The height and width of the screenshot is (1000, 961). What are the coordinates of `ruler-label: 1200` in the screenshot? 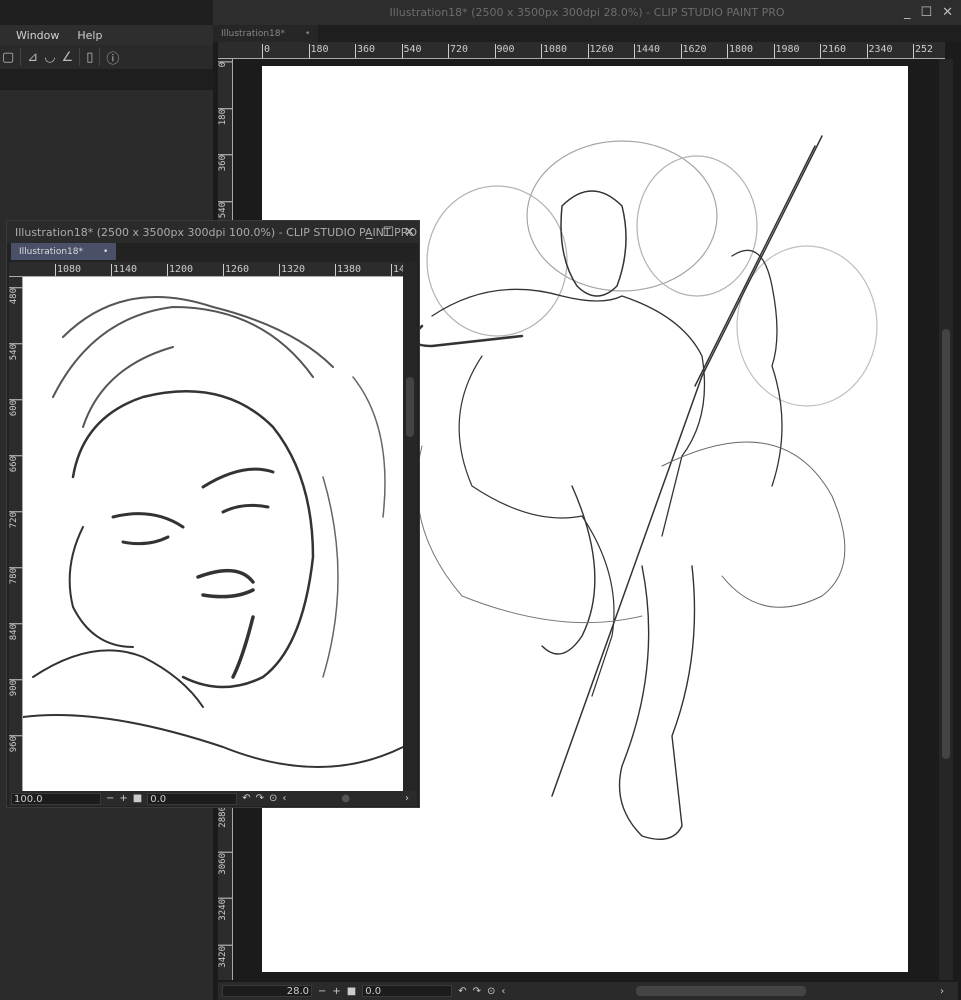 It's located at (180, 270).